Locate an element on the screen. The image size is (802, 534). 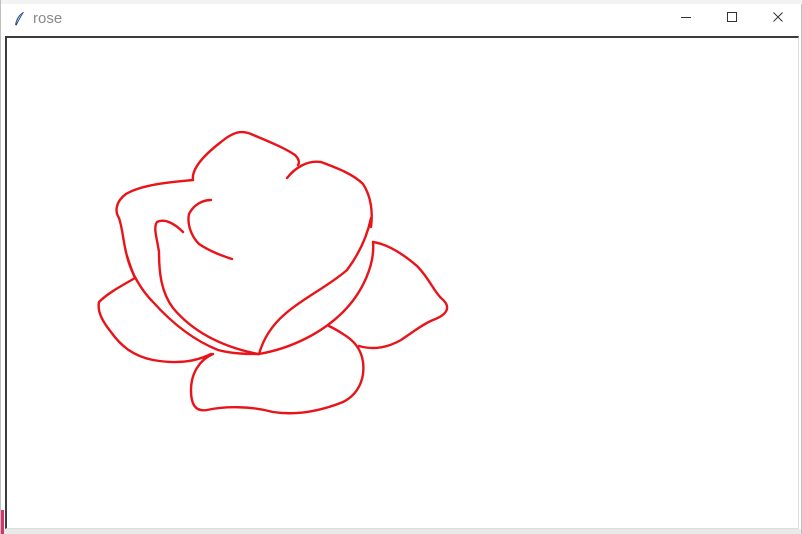
maximize-button is located at coordinates (732, 19).